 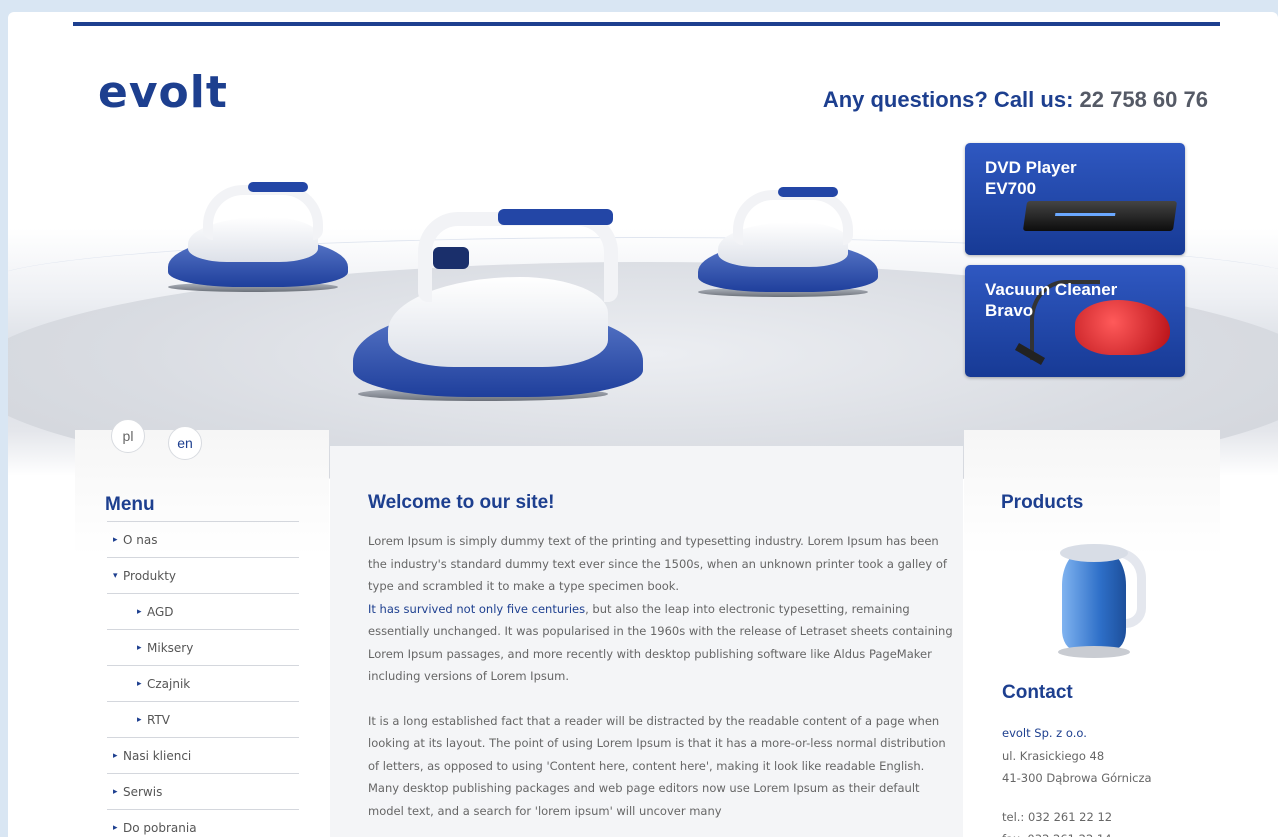 I want to click on menu-item-label: Czajnik, so click(x=169, y=683).